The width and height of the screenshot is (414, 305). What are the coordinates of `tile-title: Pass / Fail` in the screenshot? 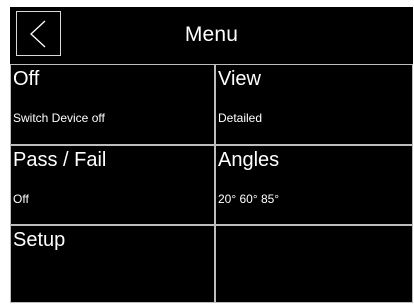 It's located at (60, 160).